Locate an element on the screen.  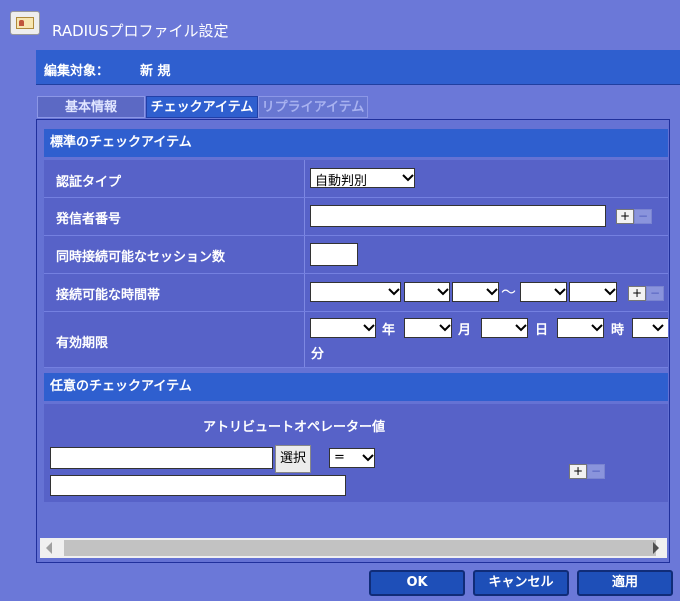
time-range-end-minute-select is located at coordinates (593, 292).